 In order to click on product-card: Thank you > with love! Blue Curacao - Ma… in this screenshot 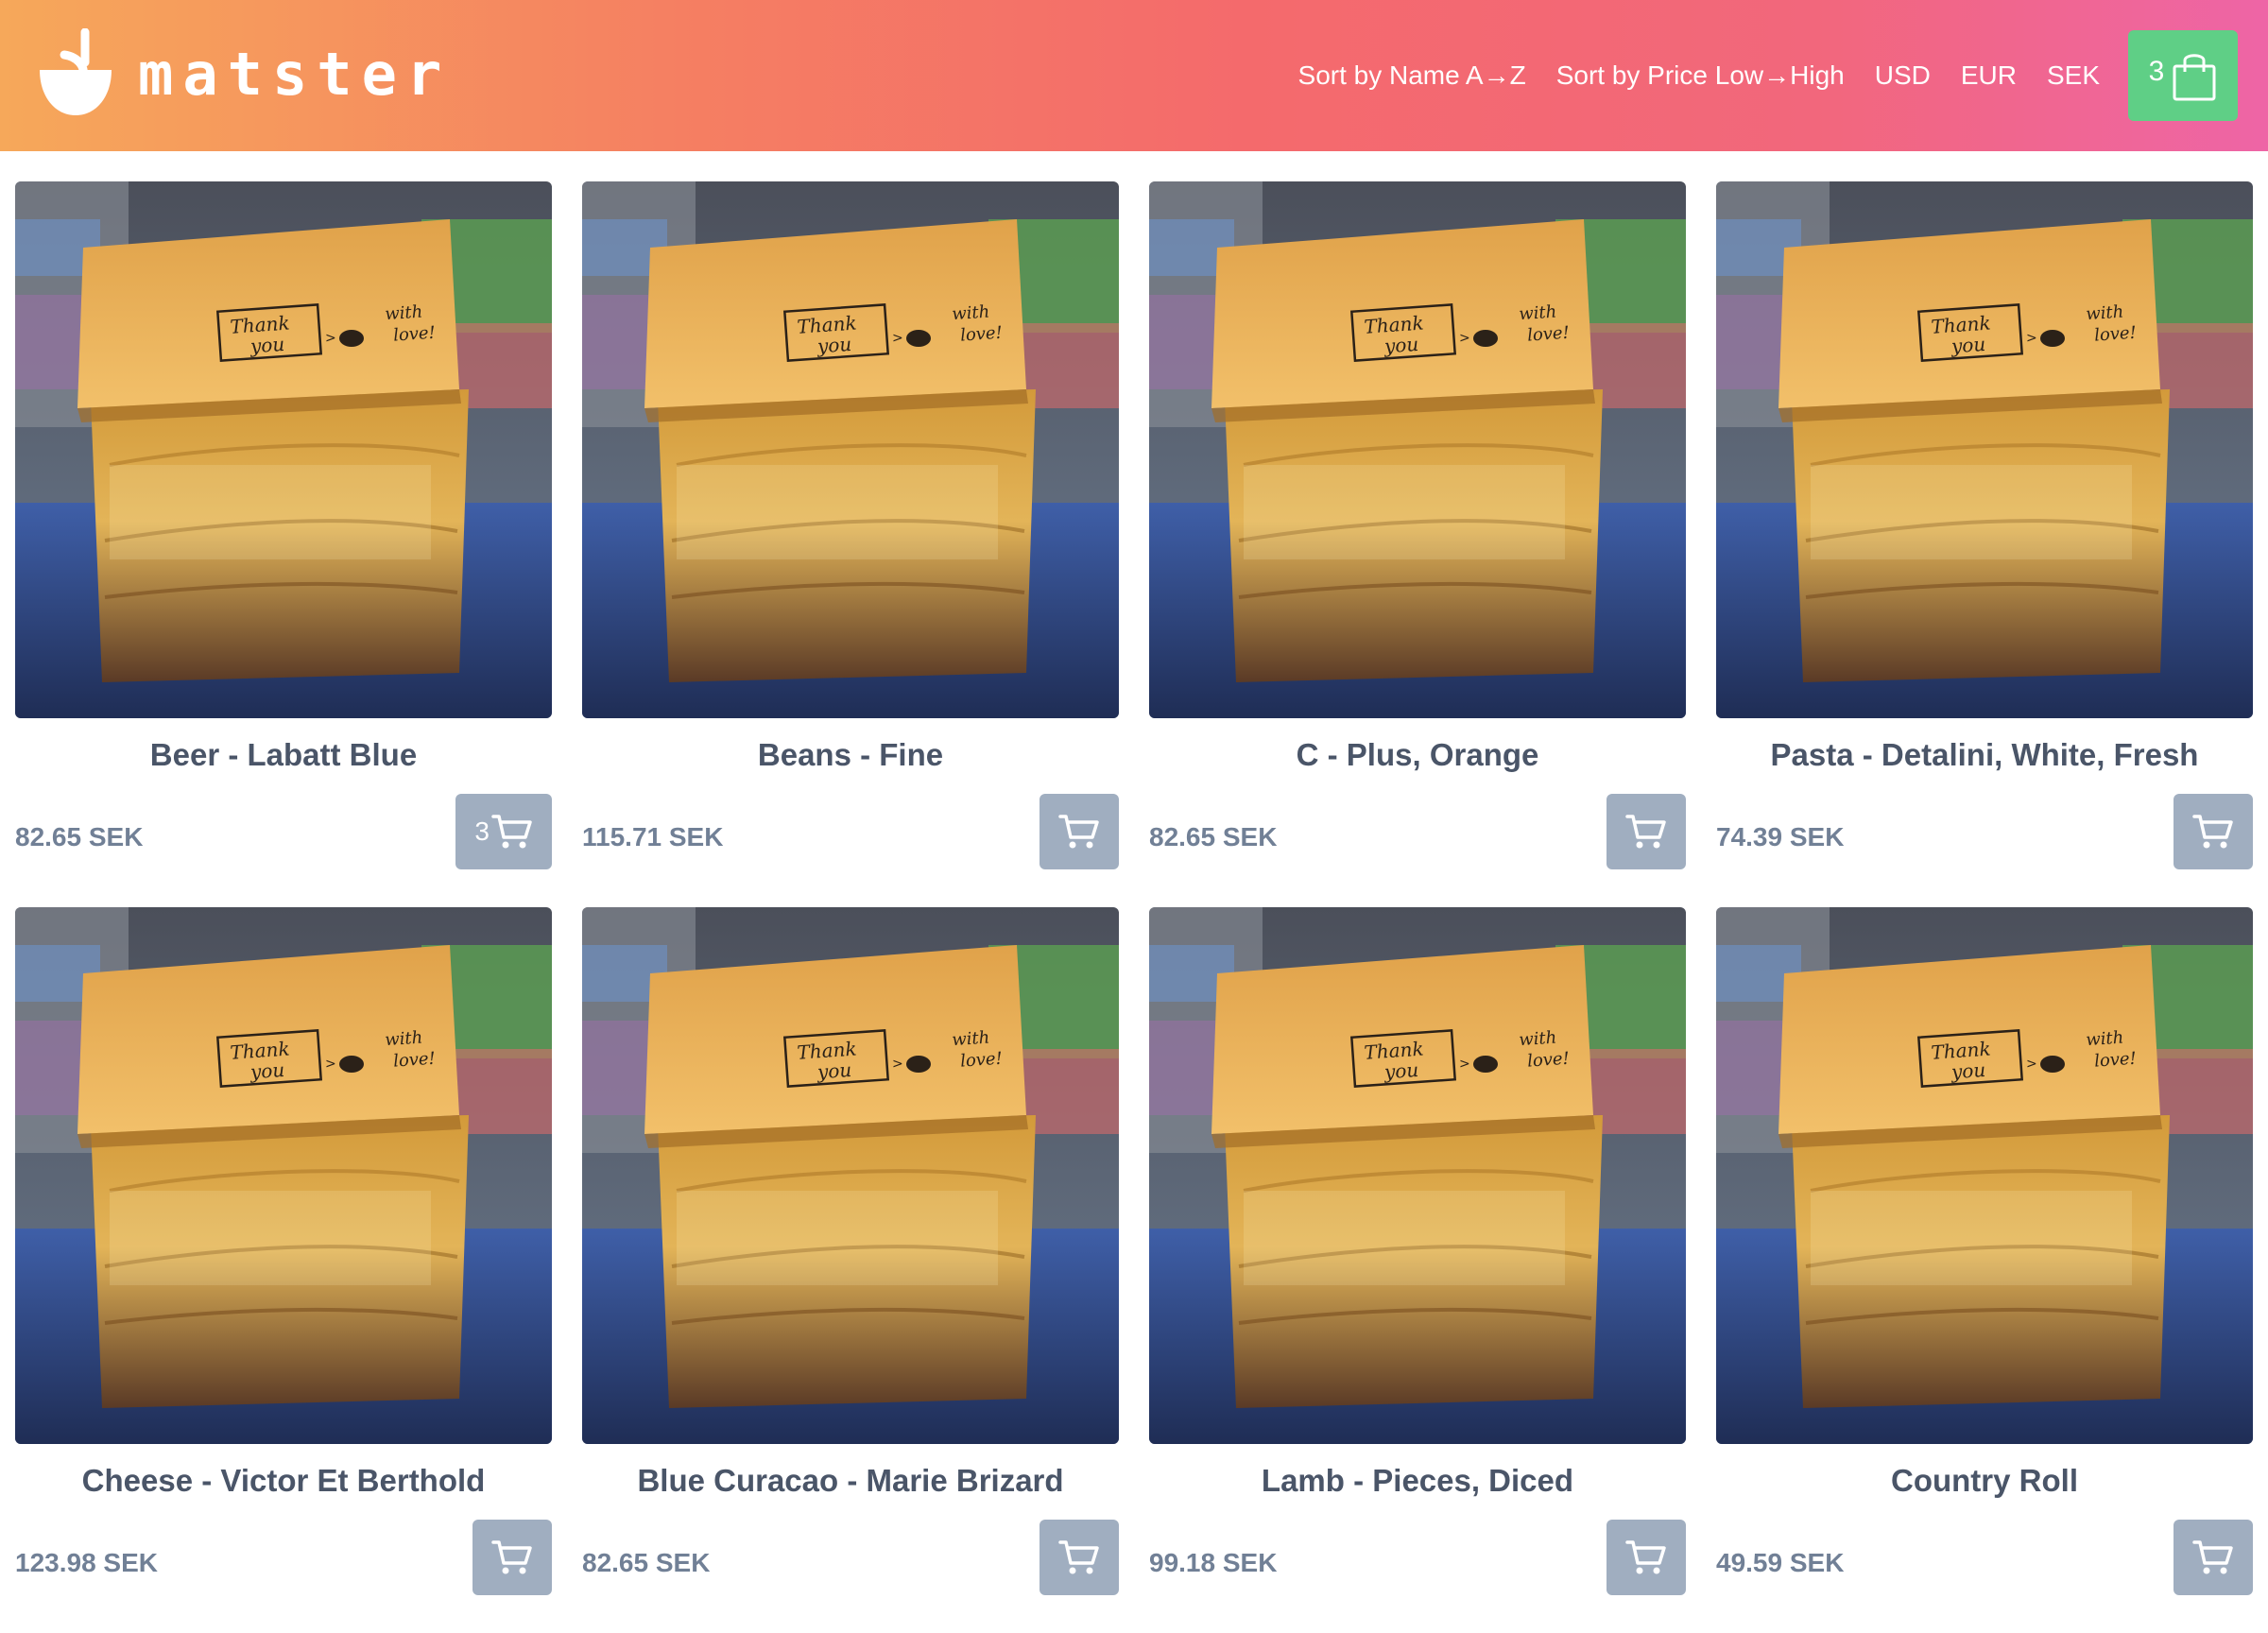, I will do `click(850, 1270)`.